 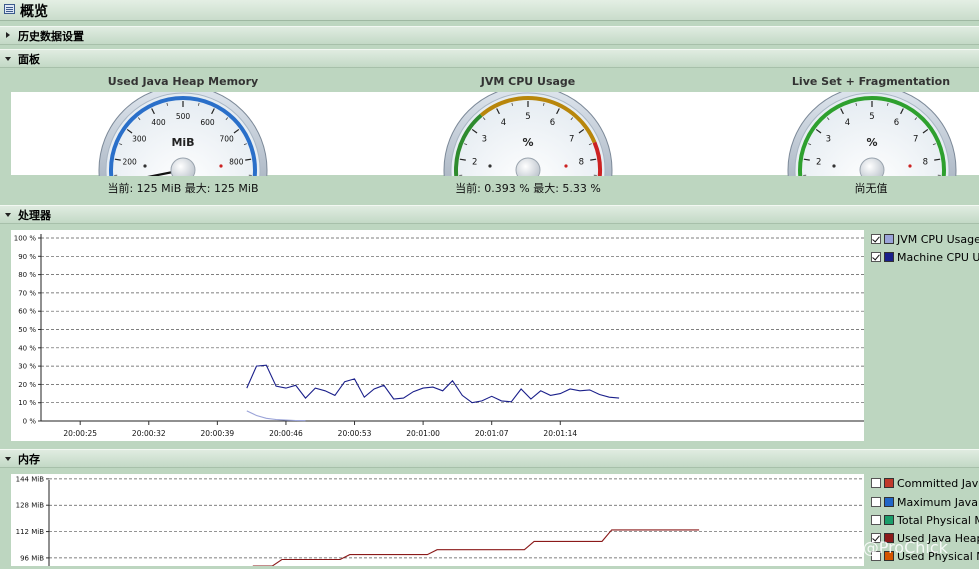 I want to click on y-tick-label: 40 %, so click(x=27, y=348).